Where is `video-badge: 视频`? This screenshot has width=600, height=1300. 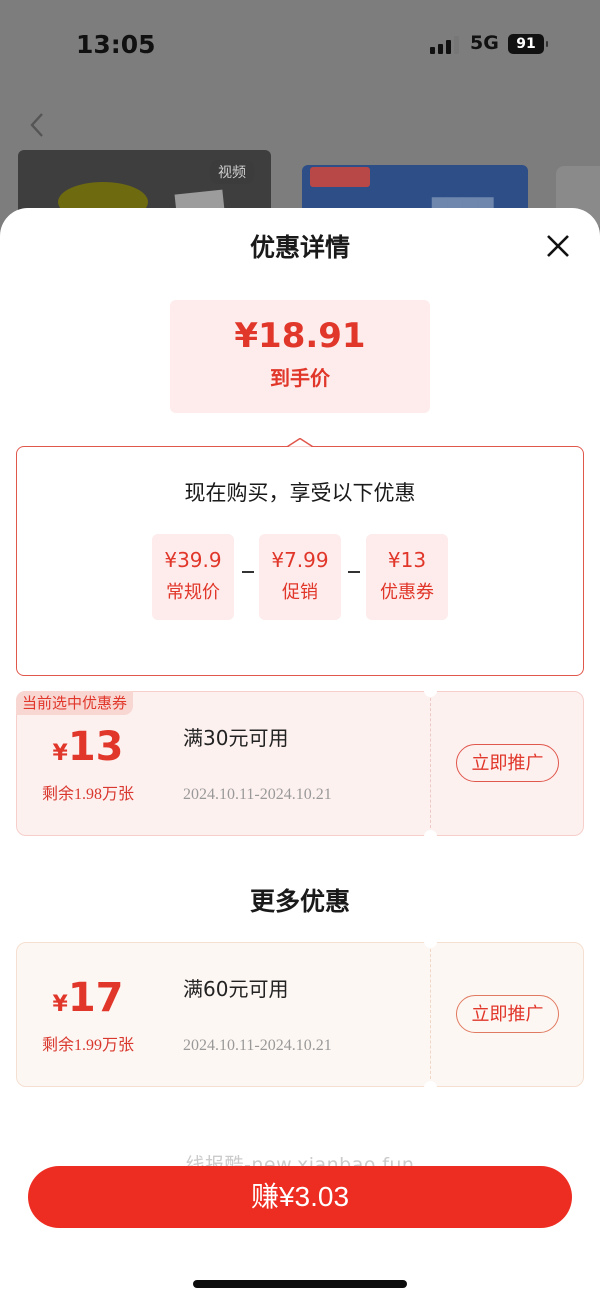 video-badge: 视频 is located at coordinates (232, 172).